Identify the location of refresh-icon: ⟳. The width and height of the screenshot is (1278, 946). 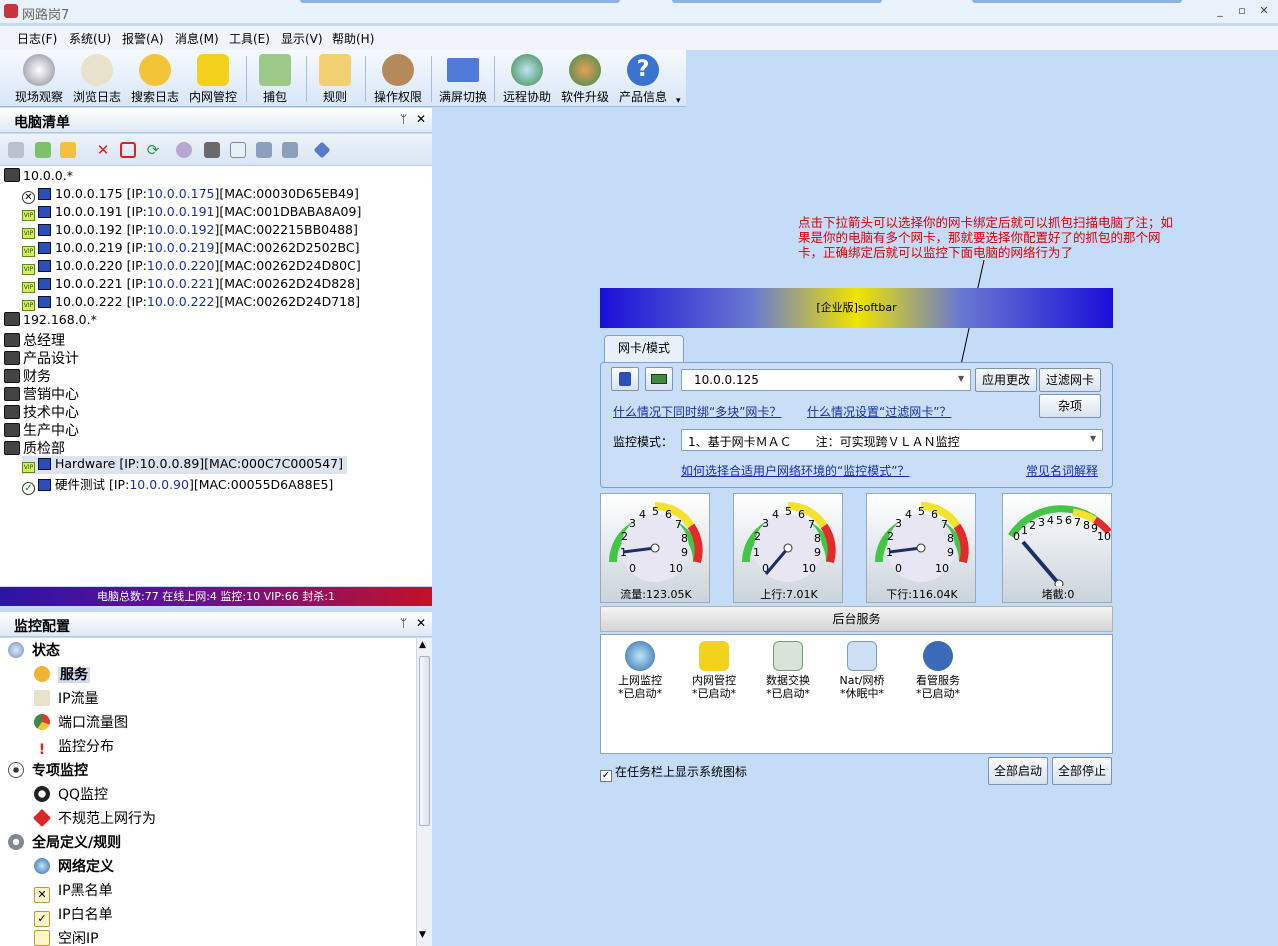
(153, 150).